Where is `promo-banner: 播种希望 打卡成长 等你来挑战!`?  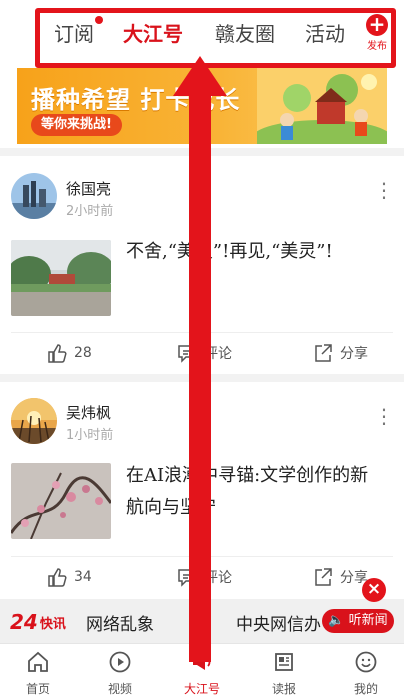
promo-banner: 播种希望 打卡成长 等你来挑战! is located at coordinates (202, 106).